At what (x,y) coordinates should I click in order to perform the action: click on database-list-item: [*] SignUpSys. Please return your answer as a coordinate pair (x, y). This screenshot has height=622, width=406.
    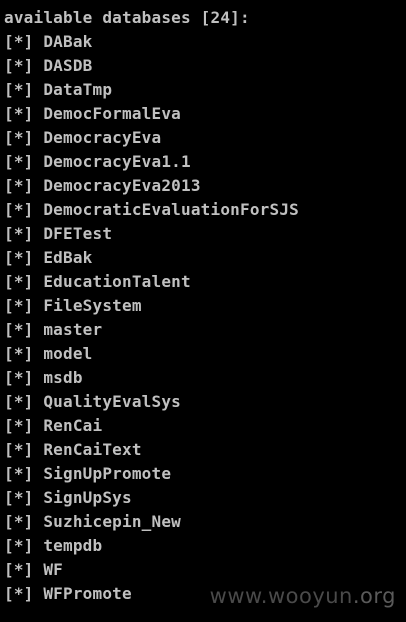
    Looking at the image, I should click on (205, 498).